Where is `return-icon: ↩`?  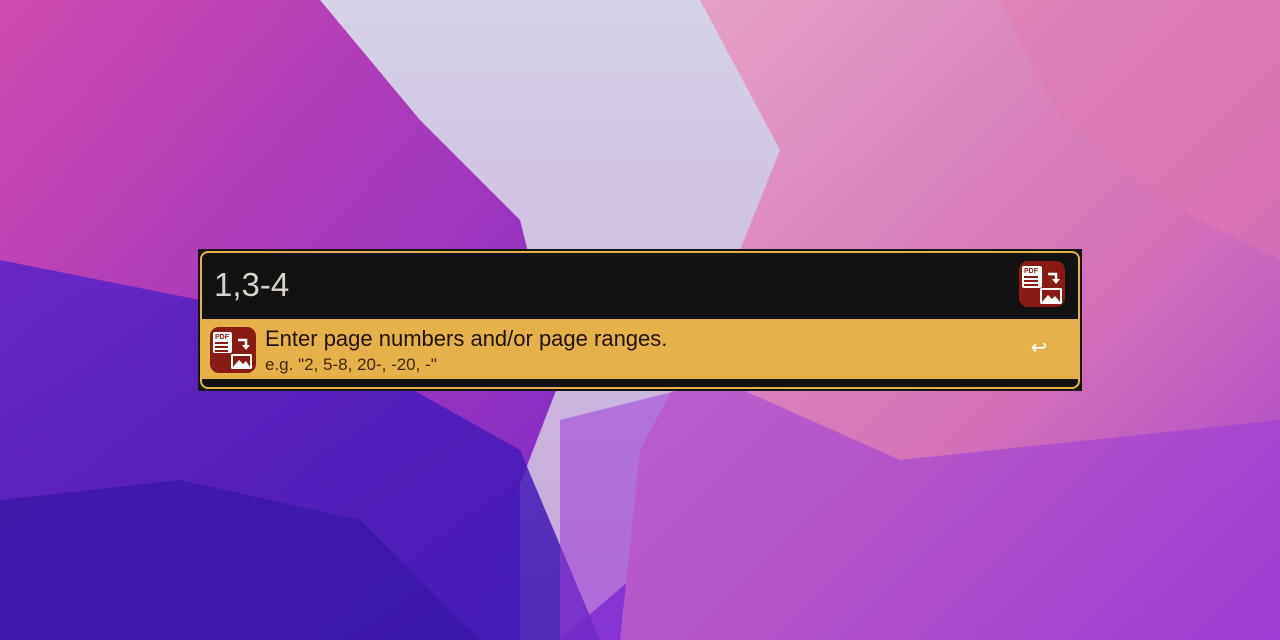
return-icon: ↩ is located at coordinates (1039, 348).